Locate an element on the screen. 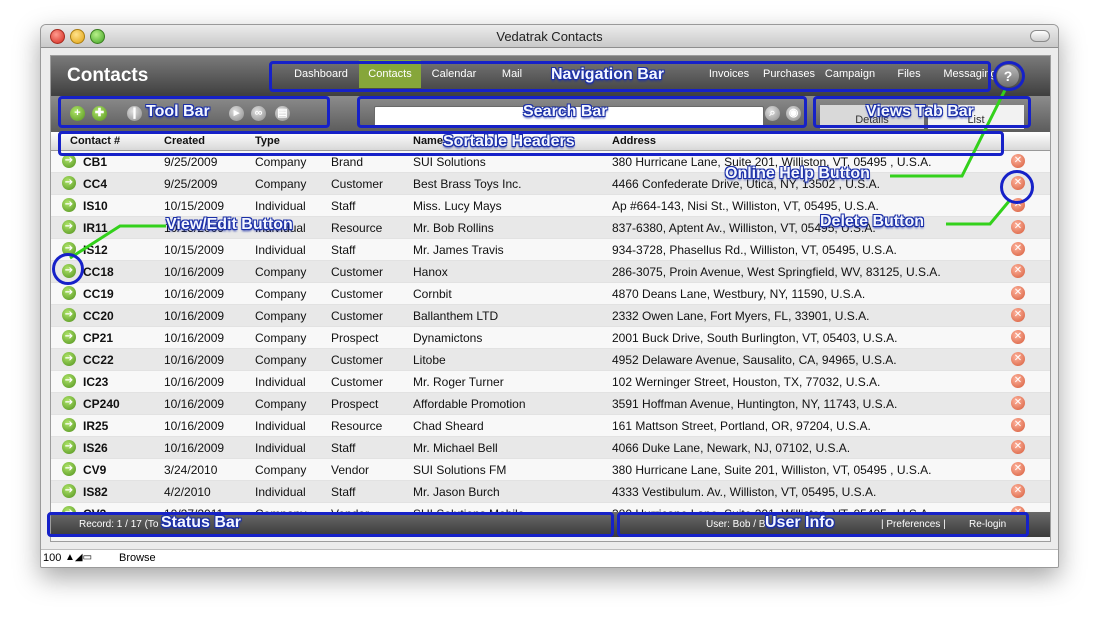  delete-button-highlight is located at coordinates (1017, 187).